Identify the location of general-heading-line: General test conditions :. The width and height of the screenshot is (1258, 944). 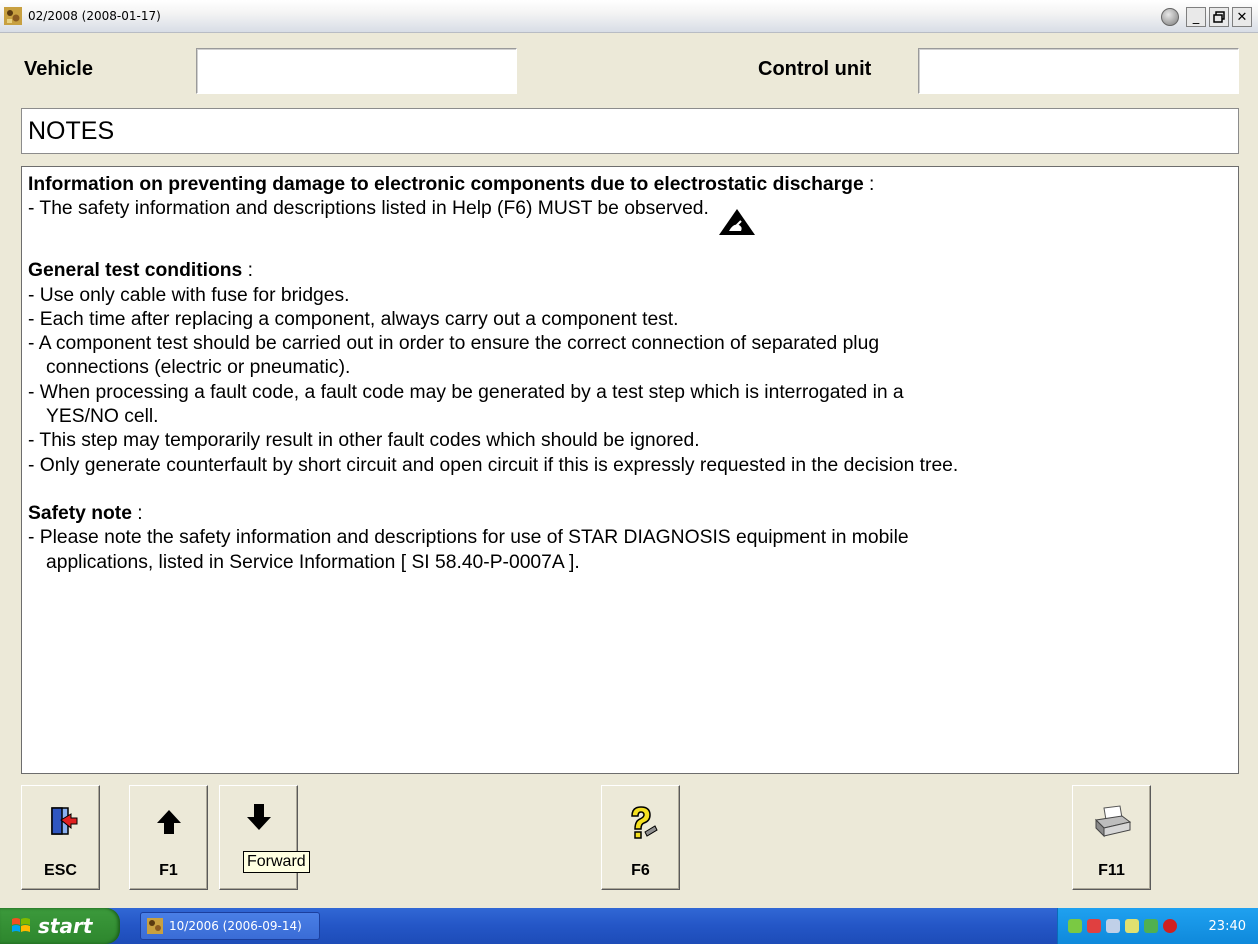
(633, 271).